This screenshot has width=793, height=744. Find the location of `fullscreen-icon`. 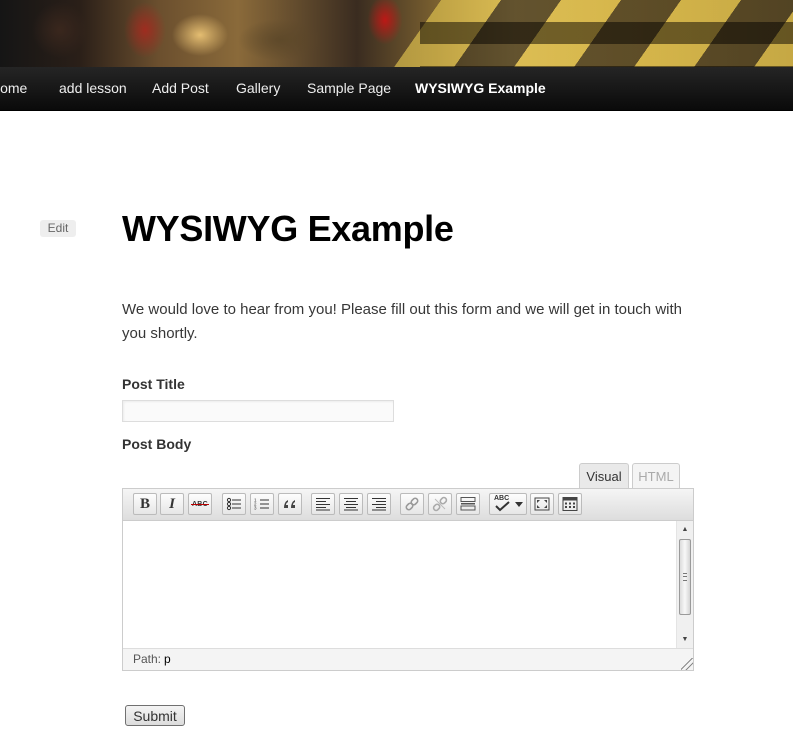

fullscreen-icon is located at coordinates (542, 504).